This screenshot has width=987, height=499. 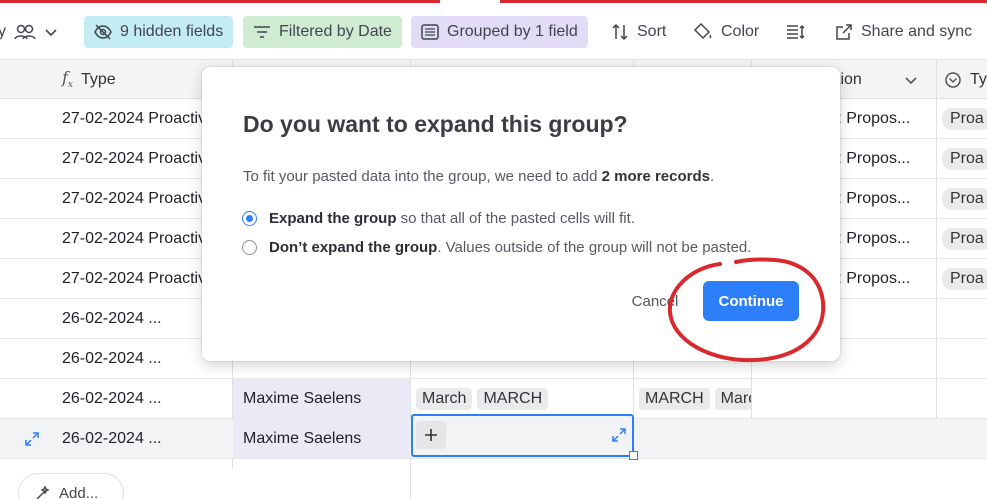 What do you see at coordinates (751, 301) in the screenshot?
I see `continue-button: Continue` at bounding box center [751, 301].